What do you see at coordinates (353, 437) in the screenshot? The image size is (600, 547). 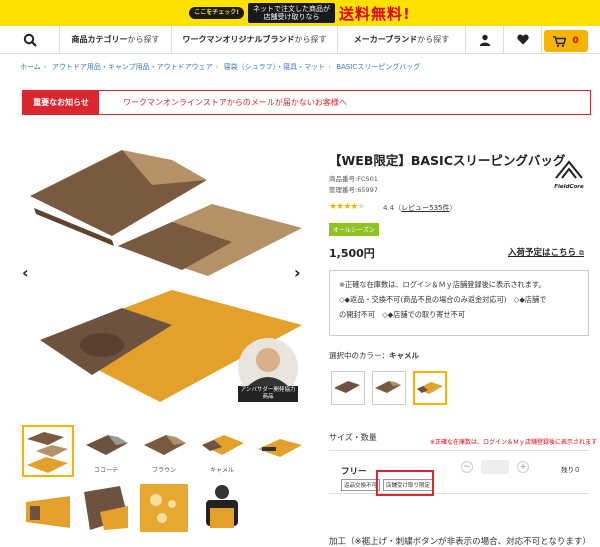 I see `size-quantity-label: サイズ・数量` at bounding box center [353, 437].